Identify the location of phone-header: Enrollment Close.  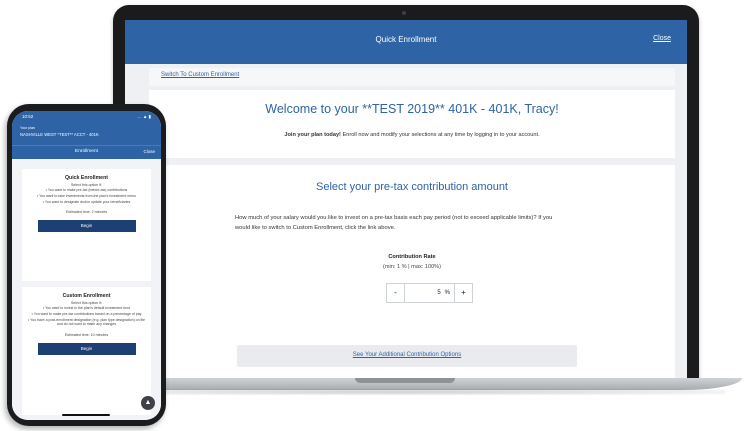
(86, 152).